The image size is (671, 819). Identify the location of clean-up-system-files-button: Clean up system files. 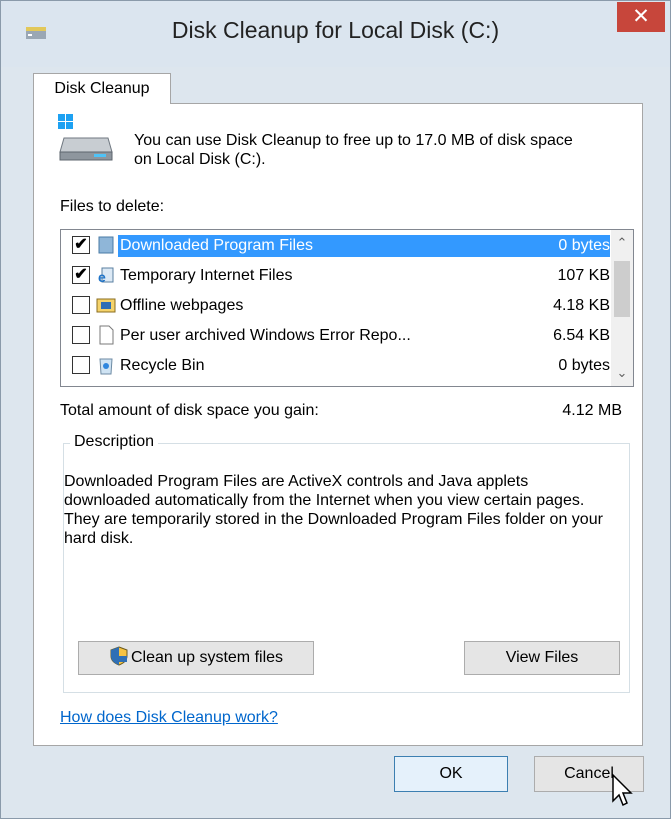
(196, 658).